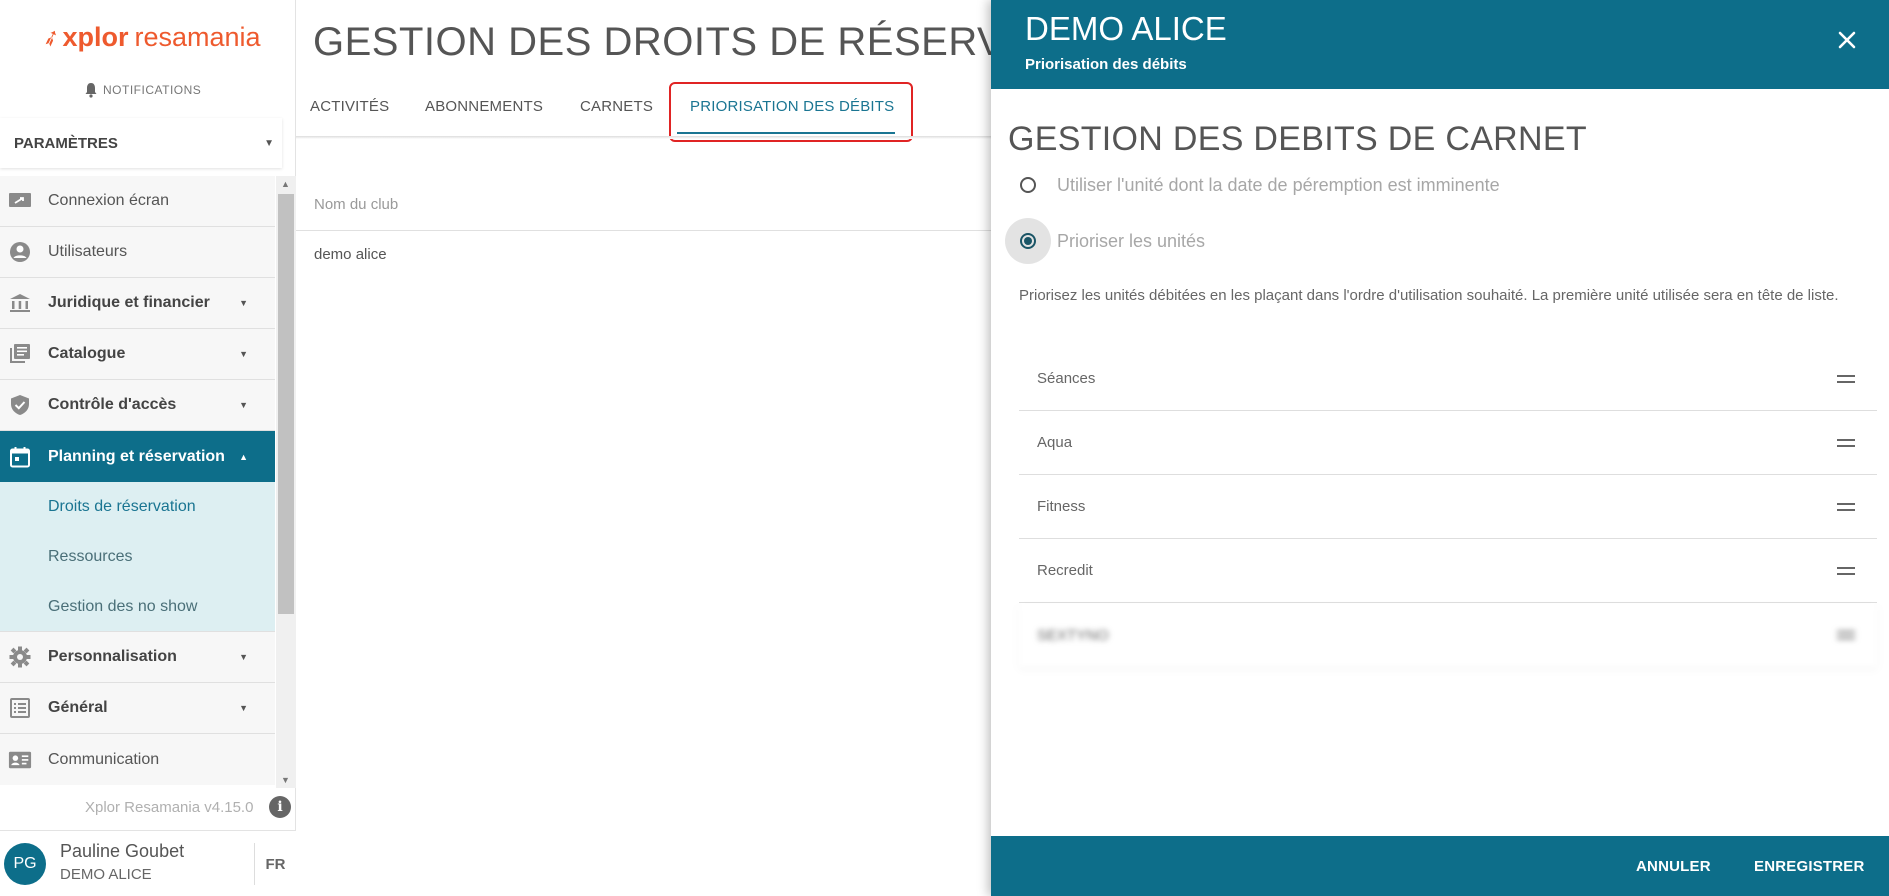 The image size is (1889, 896). What do you see at coordinates (20, 252) in the screenshot?
I see `user-circle-icon` at bounding box center [20, 252].